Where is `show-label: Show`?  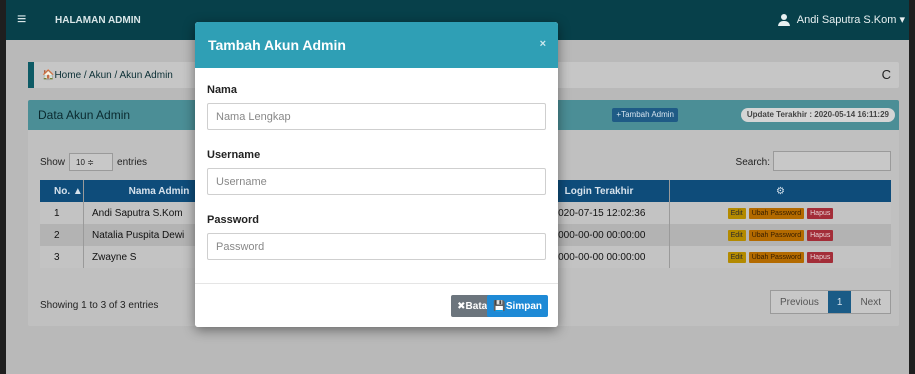
show-label: Show is located at coordinates (53, 162).